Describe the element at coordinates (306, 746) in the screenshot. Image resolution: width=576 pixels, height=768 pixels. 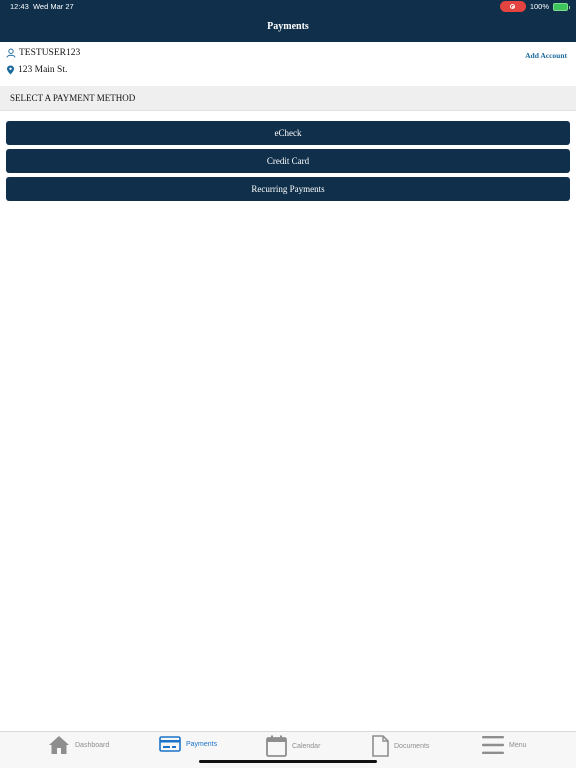
I see `tab-calendar-label: Calendar` at that location.